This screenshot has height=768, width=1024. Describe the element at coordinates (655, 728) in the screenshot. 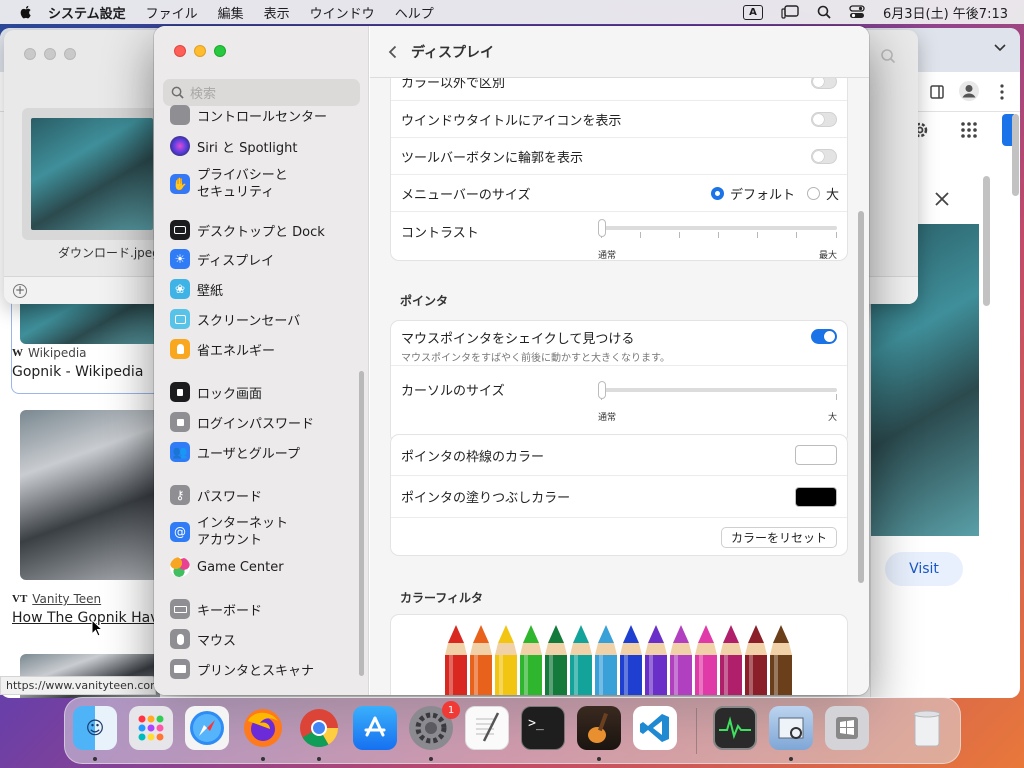

I see `vscode-icon` at that location.